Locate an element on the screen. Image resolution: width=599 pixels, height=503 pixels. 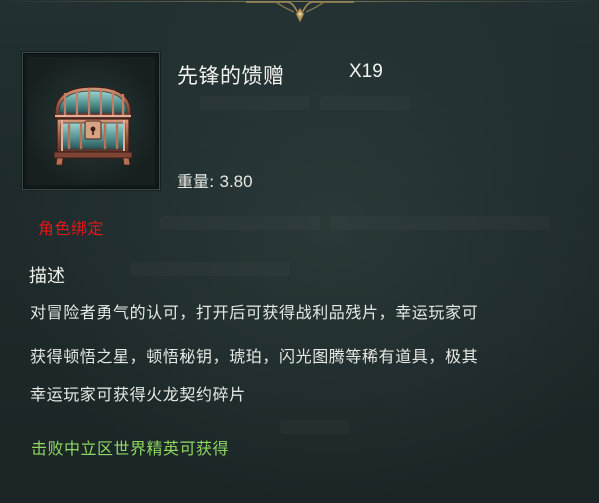
item-icon-background is located at coordinates (91, 121).